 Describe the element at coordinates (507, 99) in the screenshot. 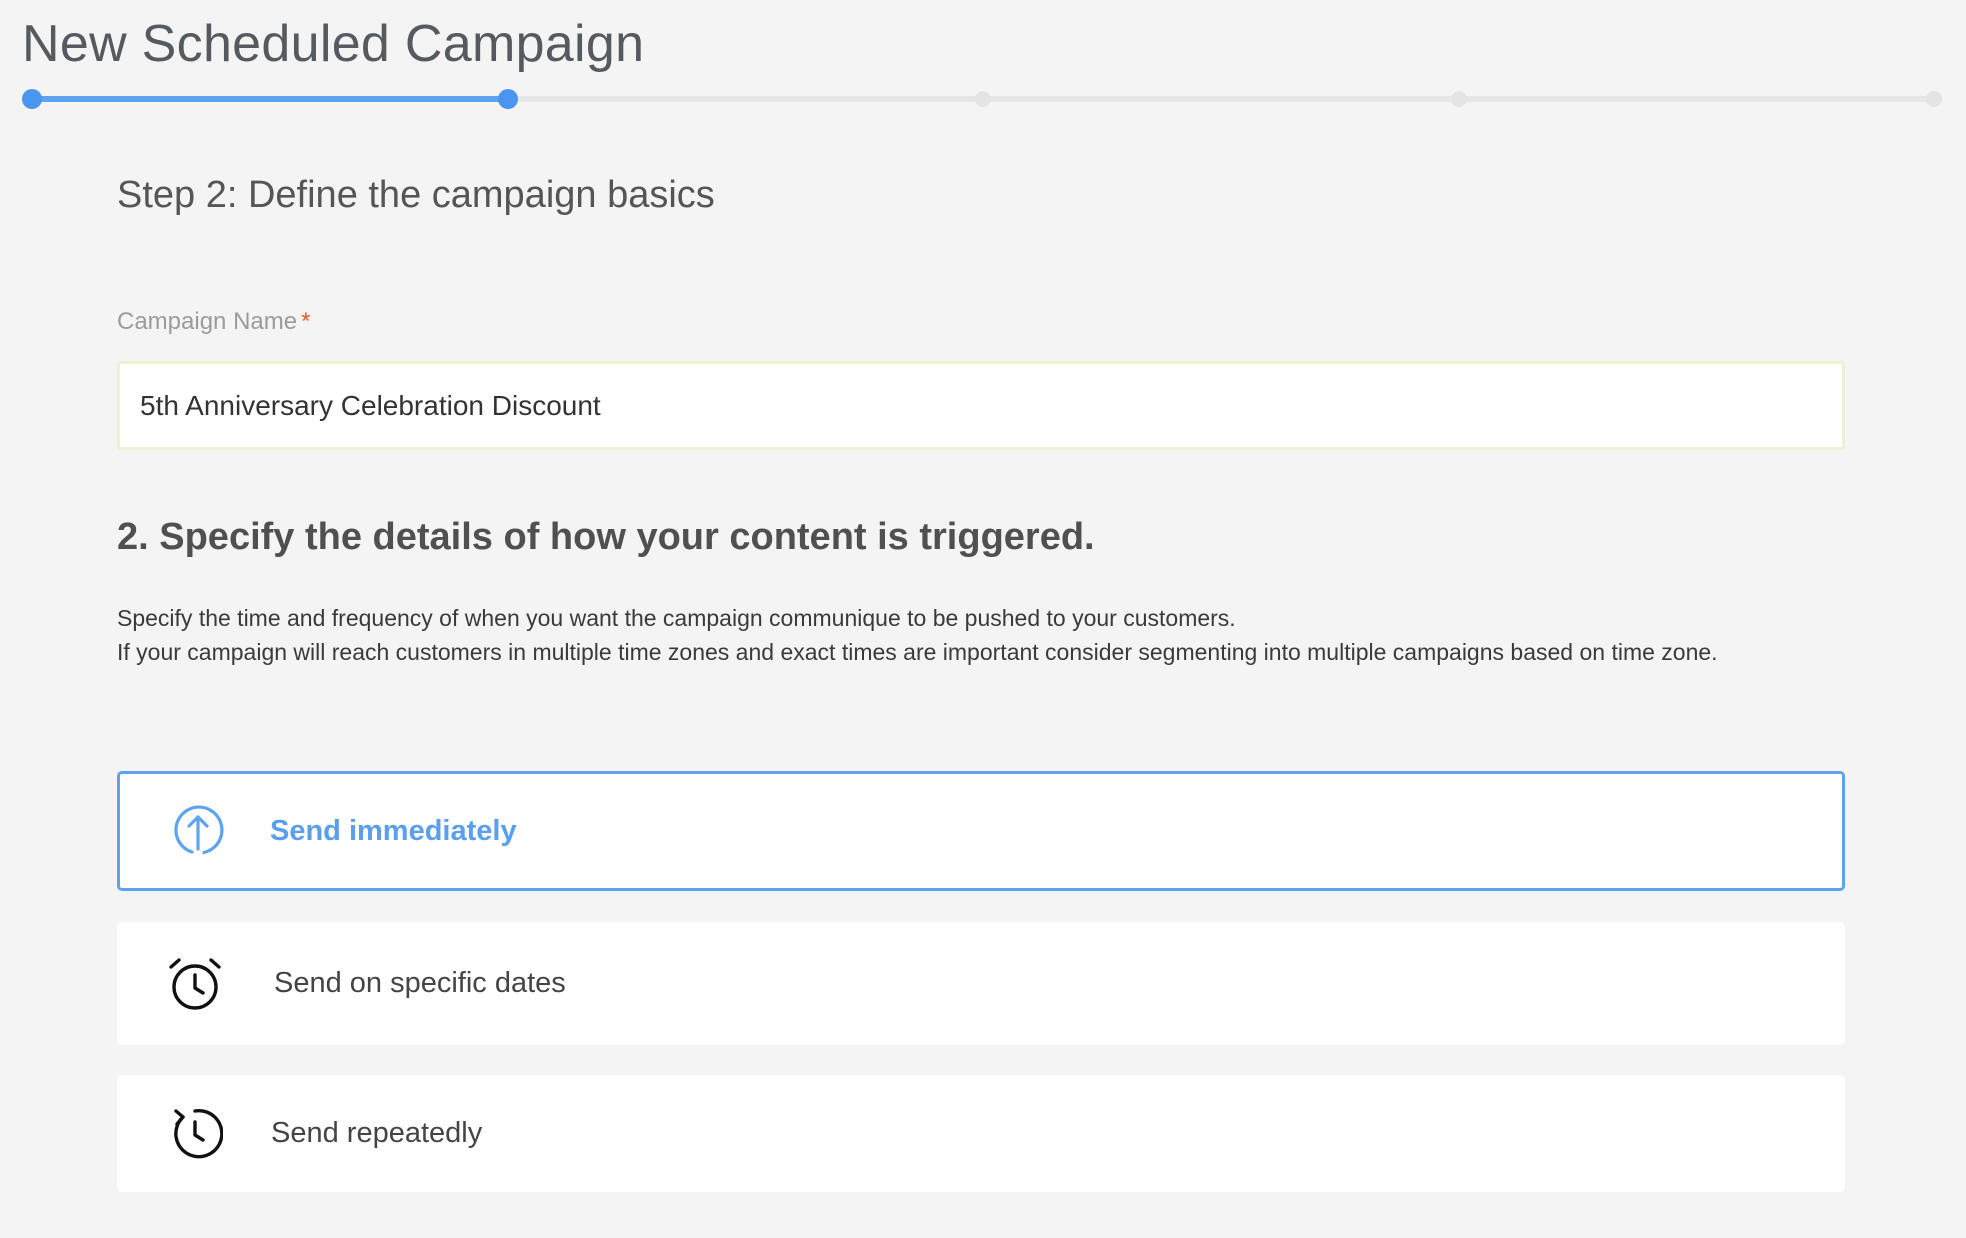

I see `stepper-step-2-dot` at that location.